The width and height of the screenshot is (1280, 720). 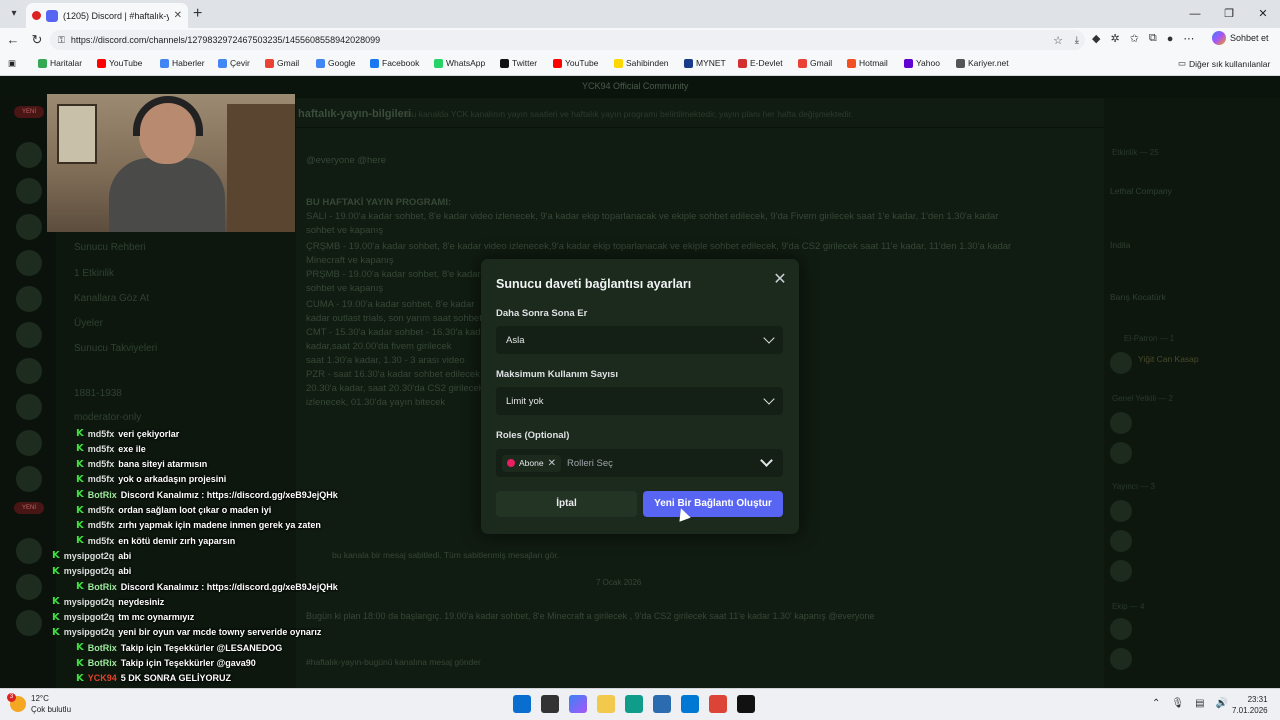 What do you see at coordinates (922, 63) in the screenshot?
I see `bookmark-item: Yahoo` at bounding box center [922, 63].